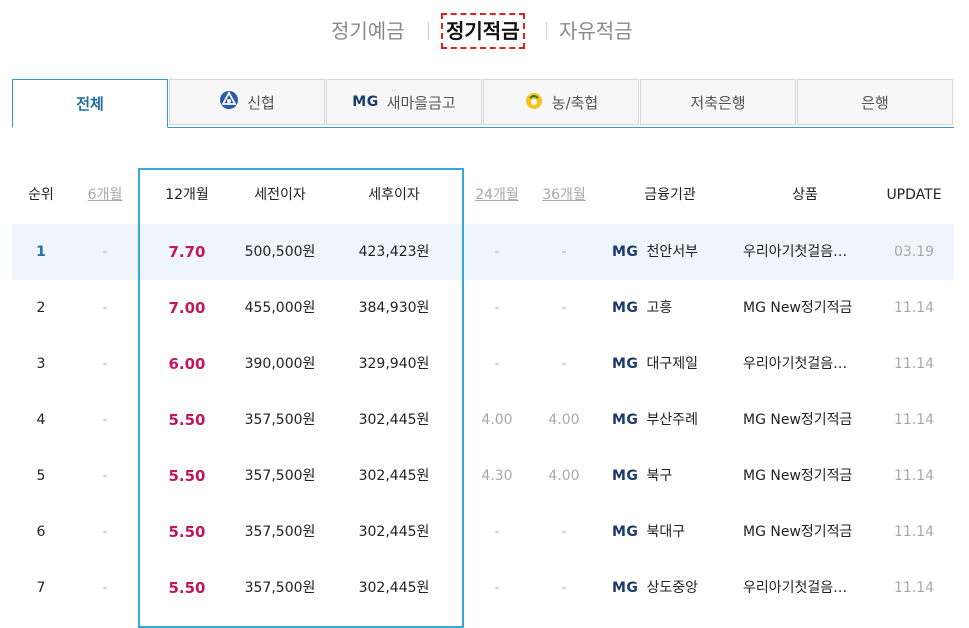 This screenshot has width=969, height=628. I want to click on header-update: UPDATE, so click(914, 195).